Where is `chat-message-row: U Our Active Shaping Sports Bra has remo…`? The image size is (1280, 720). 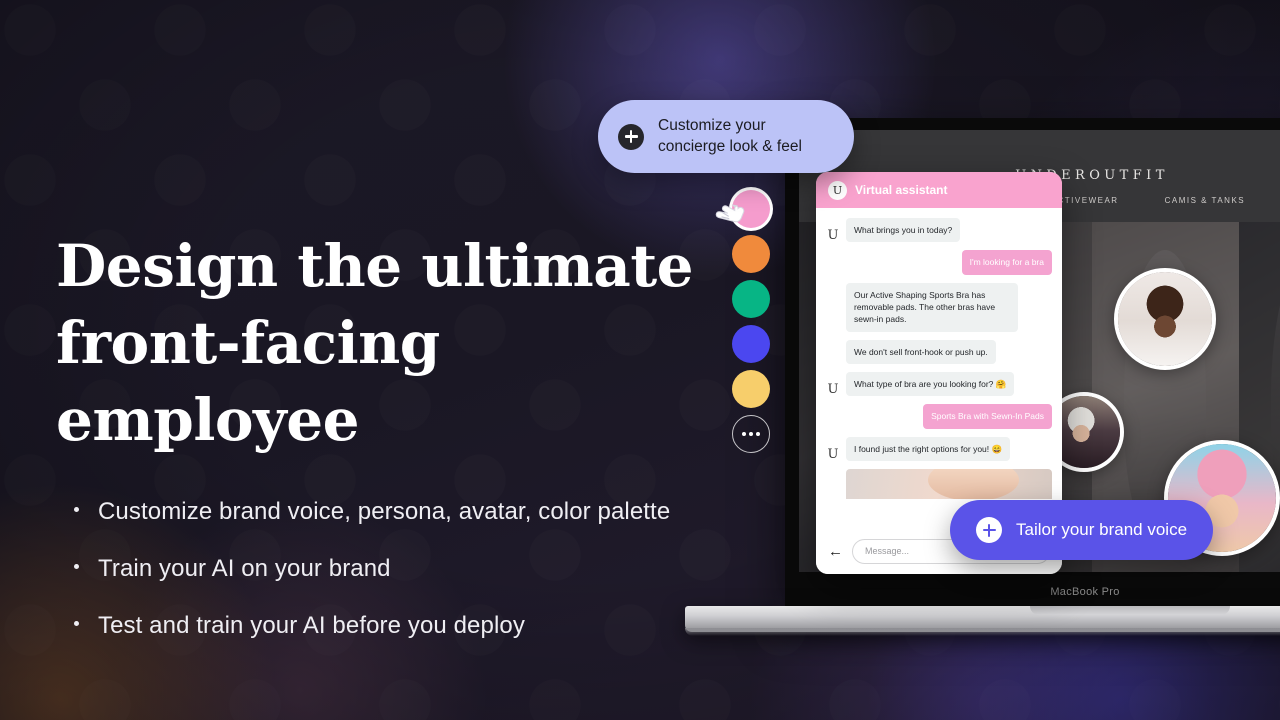 chat-message-row: U Our Active Shaping Sports Bra has remo… is located at coordinates (939, 307).